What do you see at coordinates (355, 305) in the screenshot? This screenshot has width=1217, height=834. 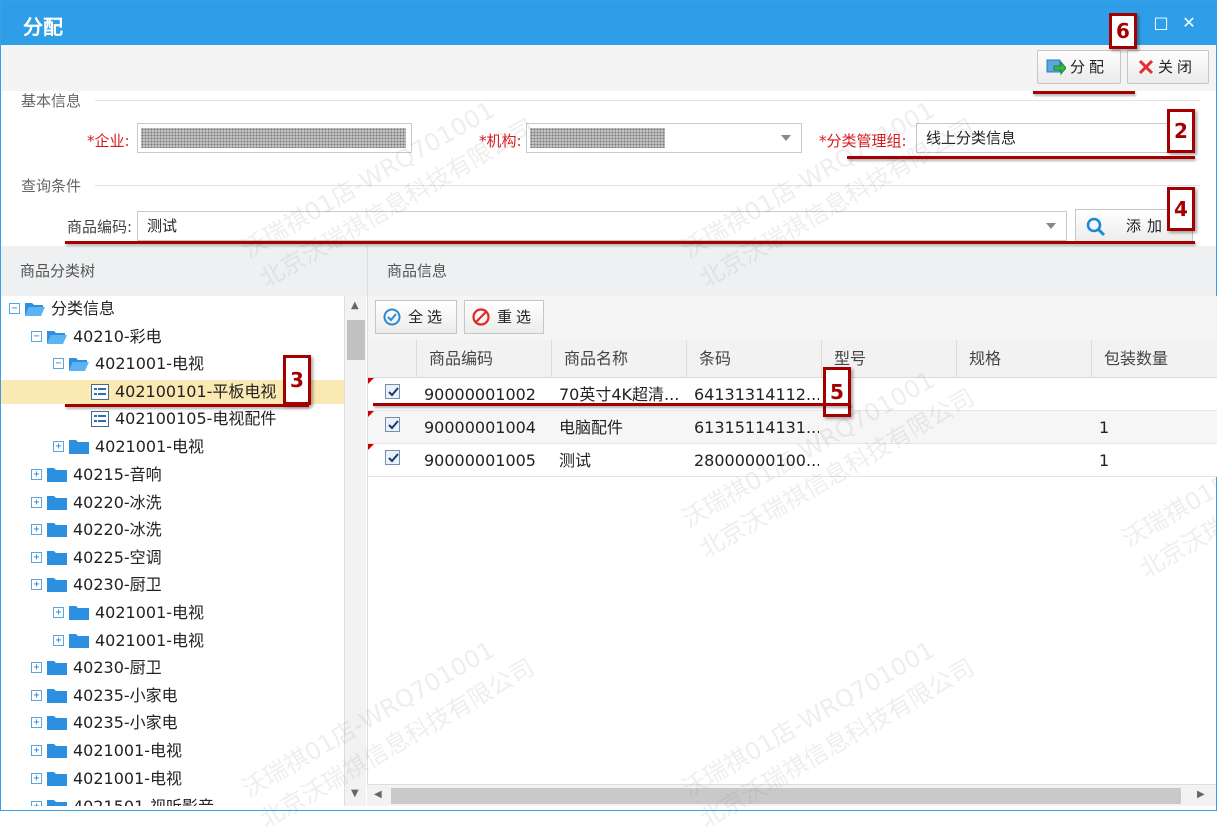 I see `scroll-up-icon: ▲` at bounding box center [355, 305].